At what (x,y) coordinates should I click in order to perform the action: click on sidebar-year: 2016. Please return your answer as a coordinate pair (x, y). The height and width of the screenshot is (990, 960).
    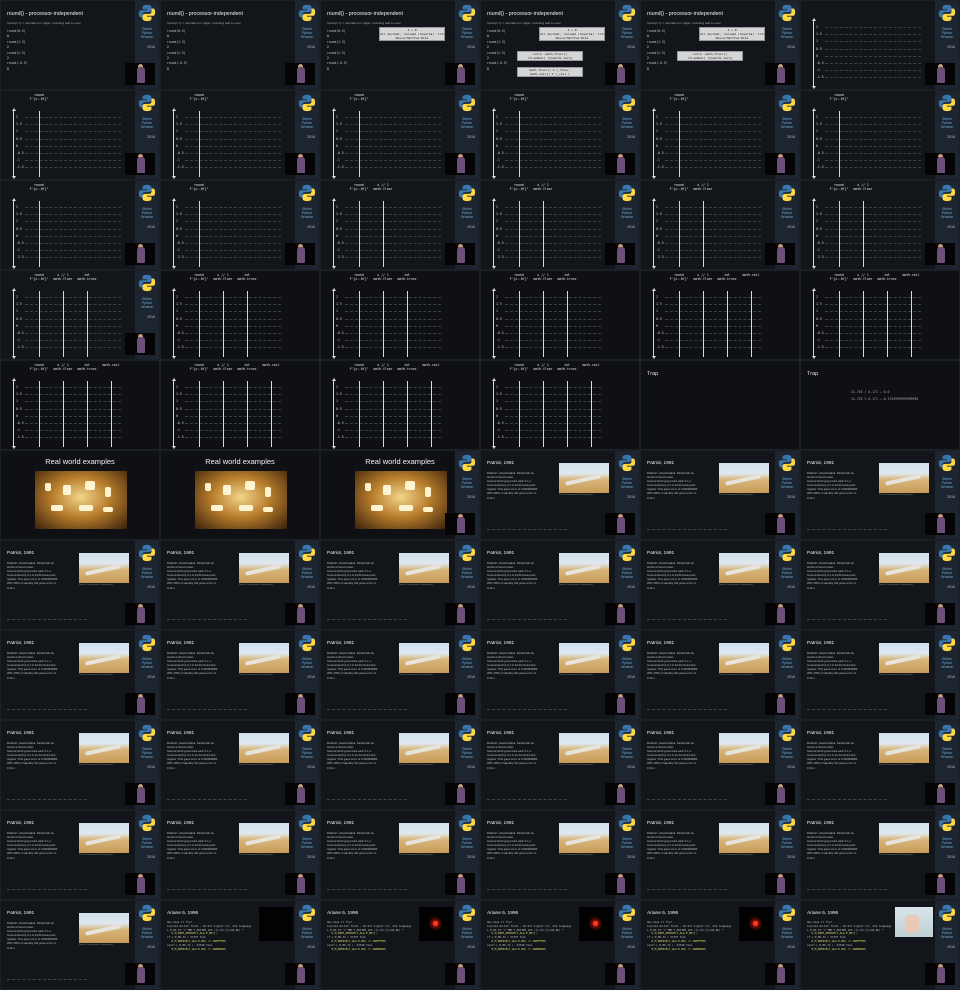
    Looking at the image, I should click on (311, 137).